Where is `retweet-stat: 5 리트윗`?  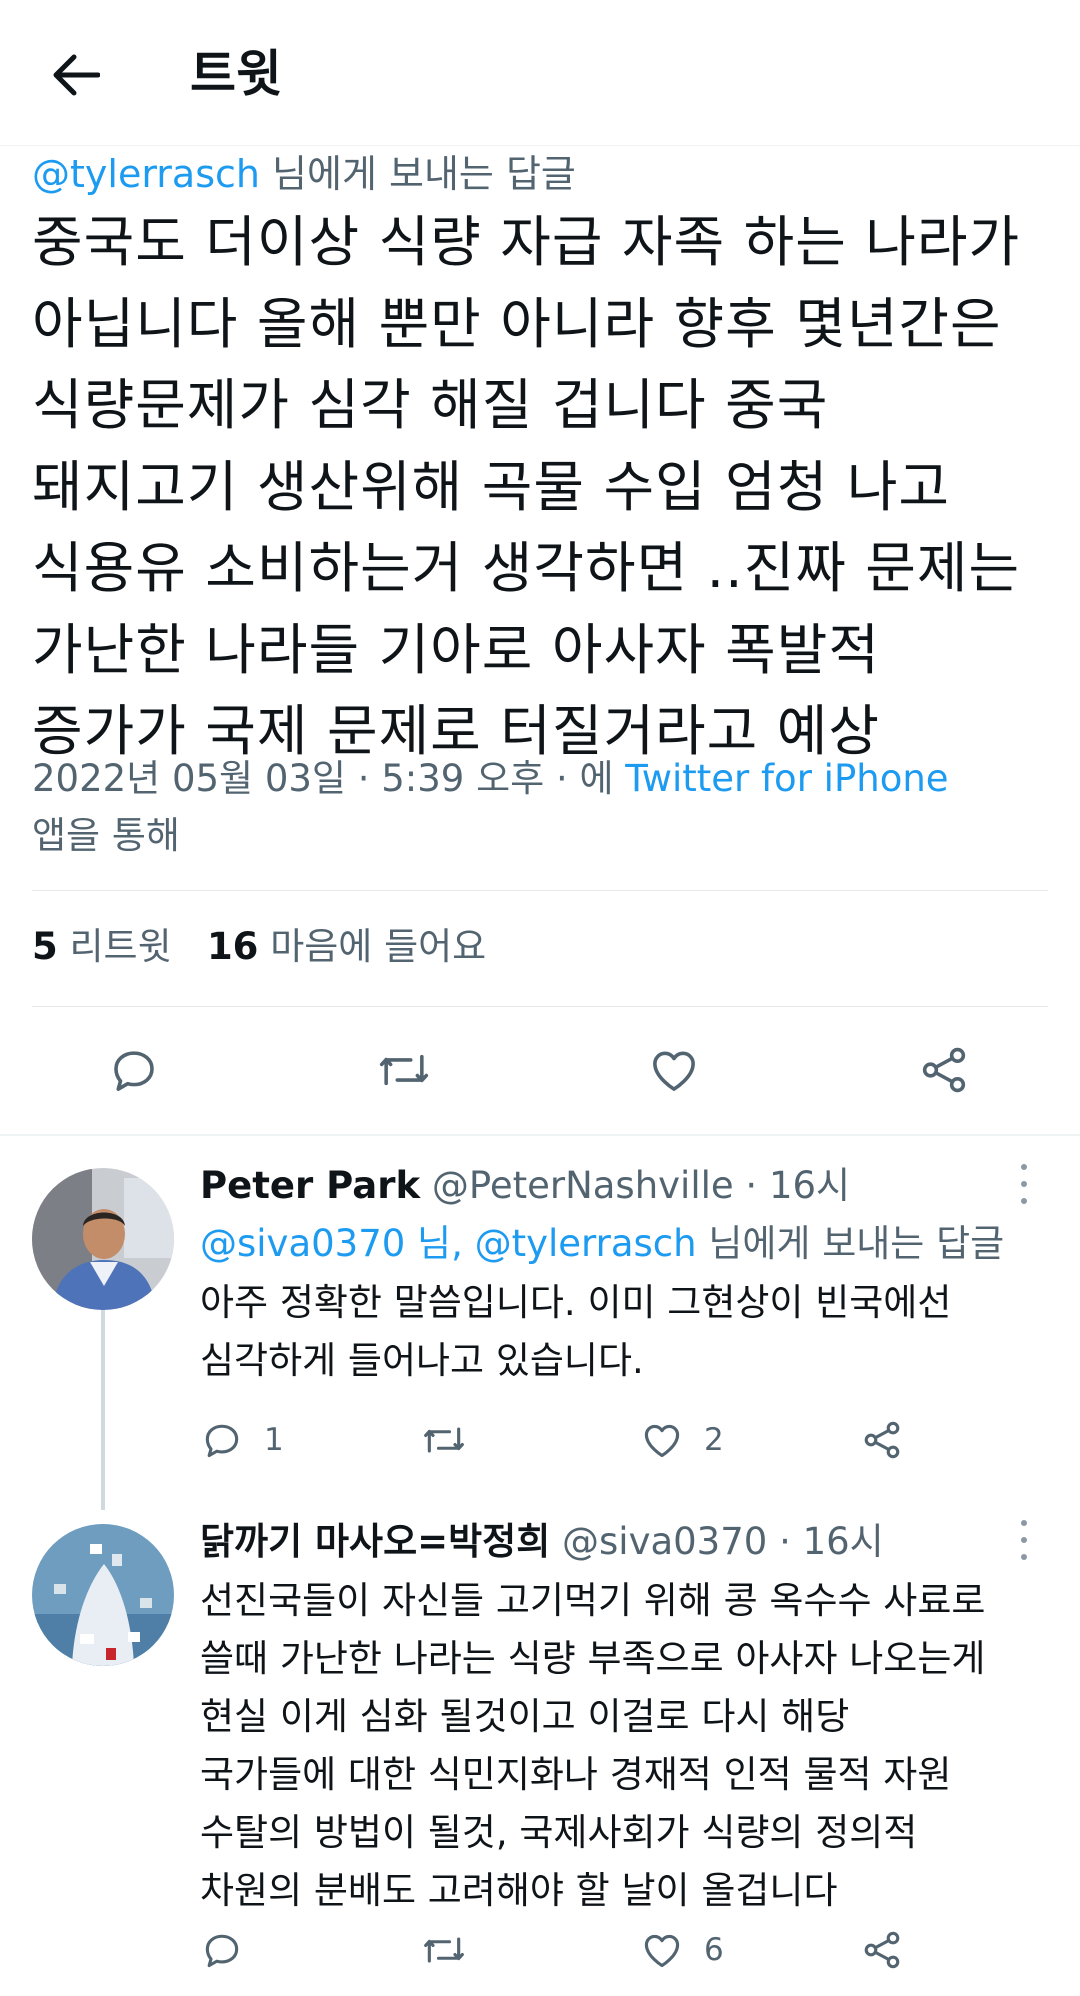
retweet-stat: 5 리트윗 is located at coordinates (102, 946).